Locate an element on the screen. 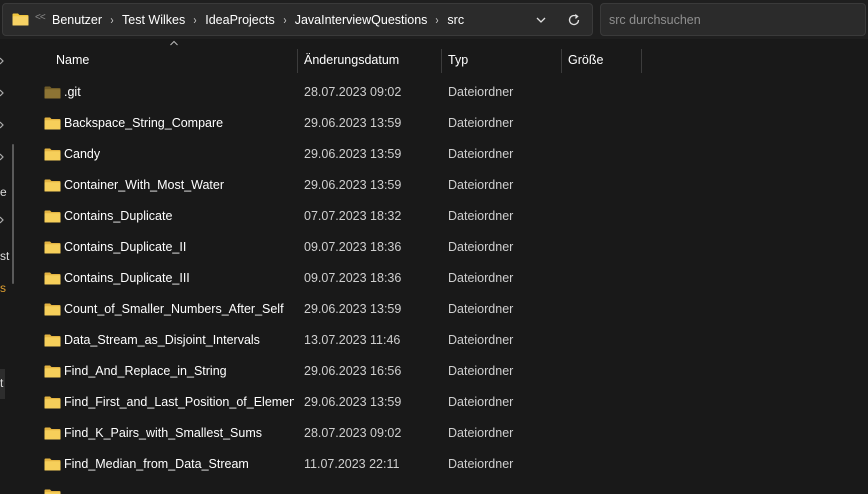 Image resolution: width=868 pixels, height=494 pixels. file-name: Count_of_Smaller_Numbers_After_Self is located at coordinates (174, 309).